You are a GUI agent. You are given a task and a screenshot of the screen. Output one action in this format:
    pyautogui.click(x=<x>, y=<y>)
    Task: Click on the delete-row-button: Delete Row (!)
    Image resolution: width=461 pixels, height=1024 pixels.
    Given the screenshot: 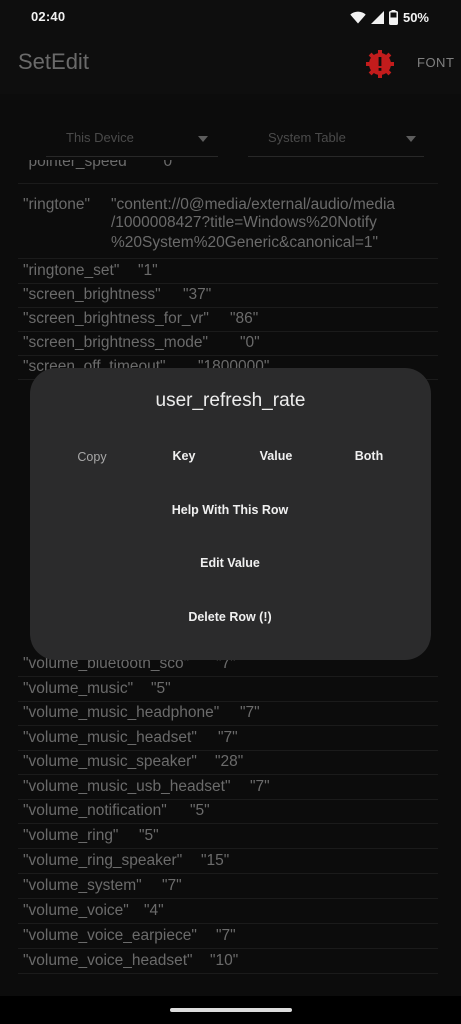 What is the action you would take?
    pyautogui.click(x=229, y=617)
    